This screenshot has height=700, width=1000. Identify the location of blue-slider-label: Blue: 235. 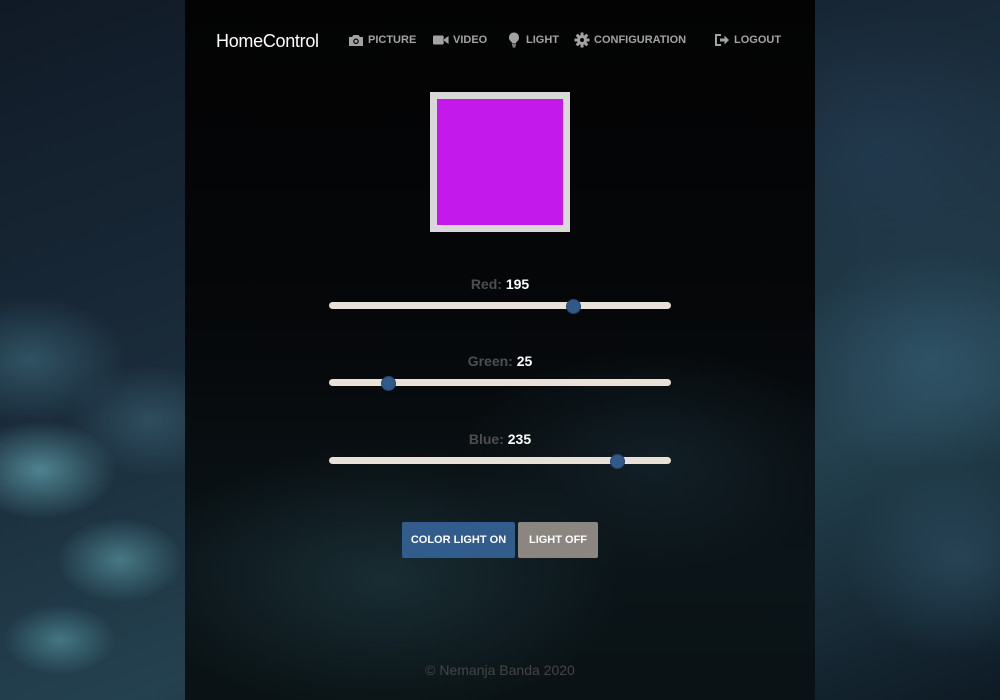
(500, 439).